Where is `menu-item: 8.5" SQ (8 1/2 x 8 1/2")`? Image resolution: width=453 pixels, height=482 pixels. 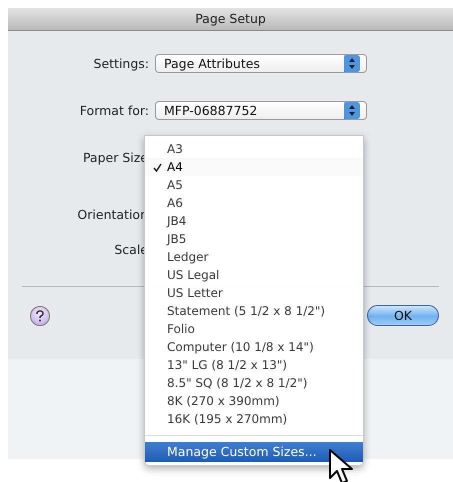
menu-item: 8.5" SQ (8 1/2 x 8 1/2") is located at coordinates (254, 383).